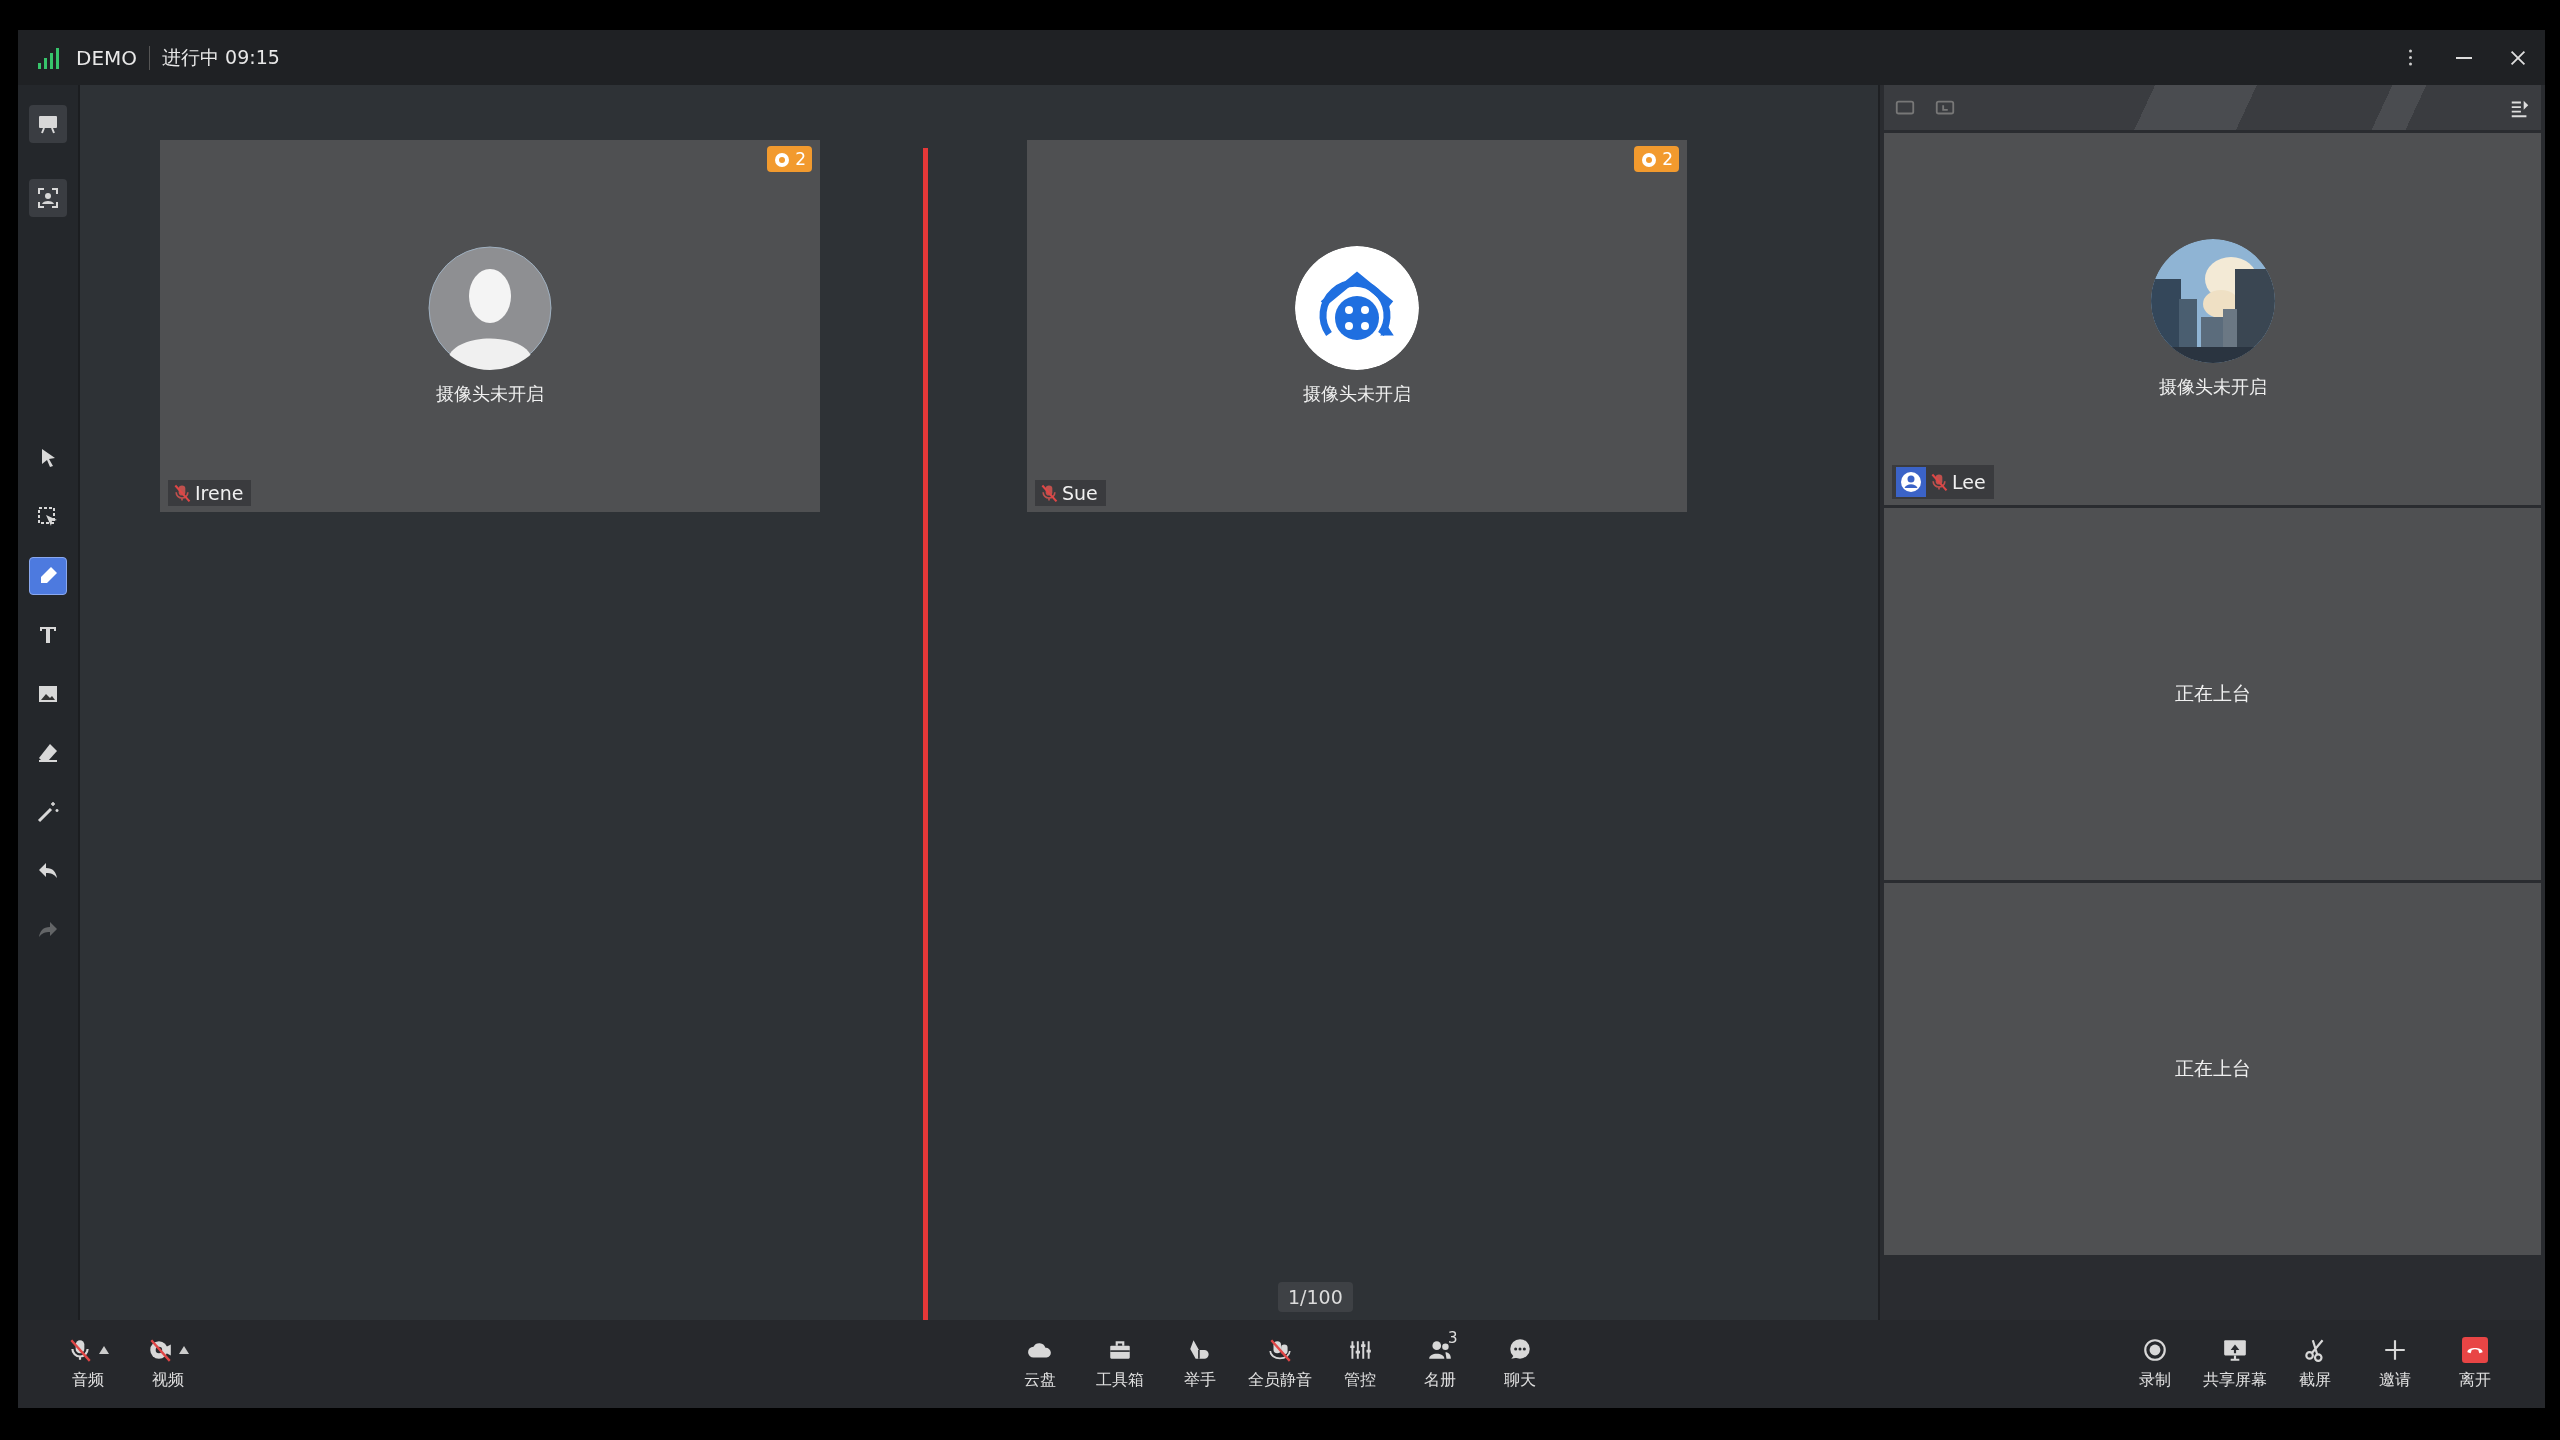 This screenshot has width=2560, height=1440. What do you see at coordinates (48, 576) in the screenshot?
I see `pen-tool` at bounding box center [48, 576].